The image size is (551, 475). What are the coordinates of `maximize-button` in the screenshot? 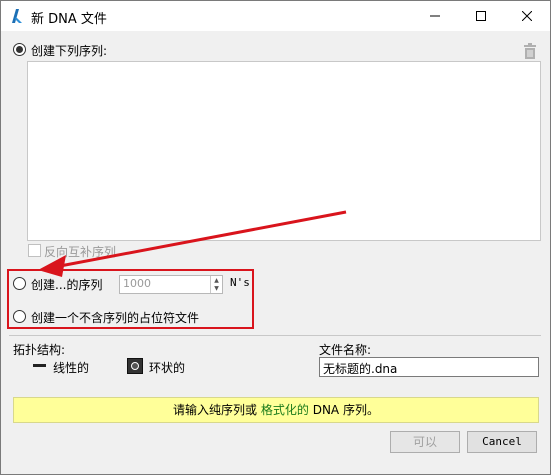 It's located at (481, 16).